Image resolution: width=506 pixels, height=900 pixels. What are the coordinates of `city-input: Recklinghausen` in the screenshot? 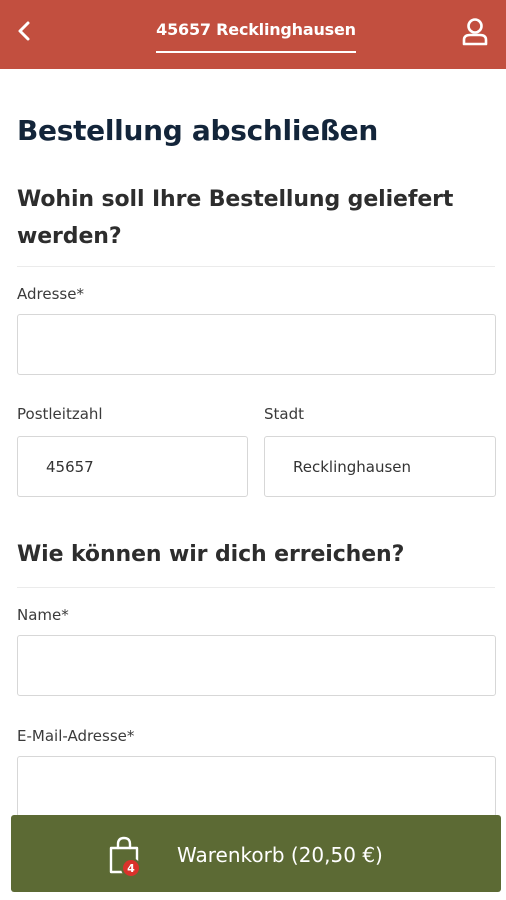 It's located at (380, 466).